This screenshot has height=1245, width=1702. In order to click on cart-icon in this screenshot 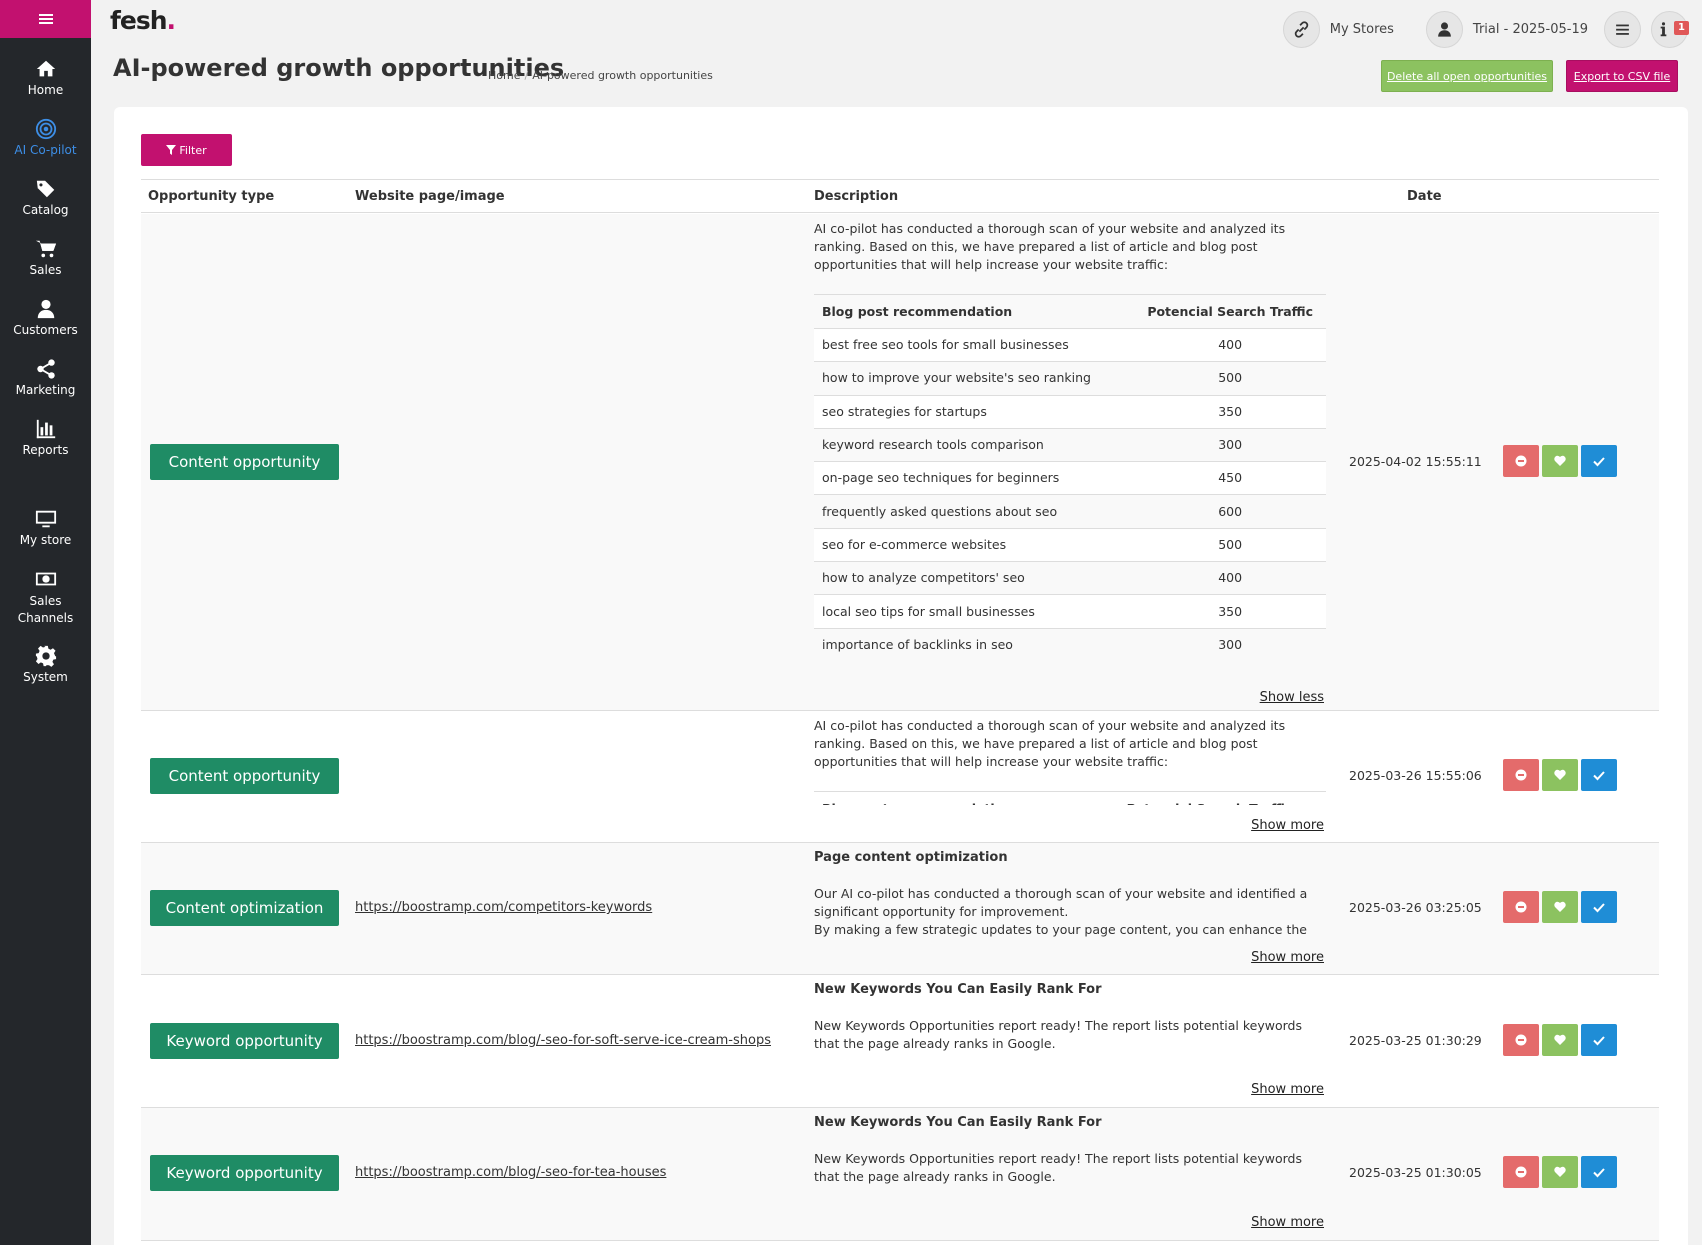, I will do `click(45, 249)`.